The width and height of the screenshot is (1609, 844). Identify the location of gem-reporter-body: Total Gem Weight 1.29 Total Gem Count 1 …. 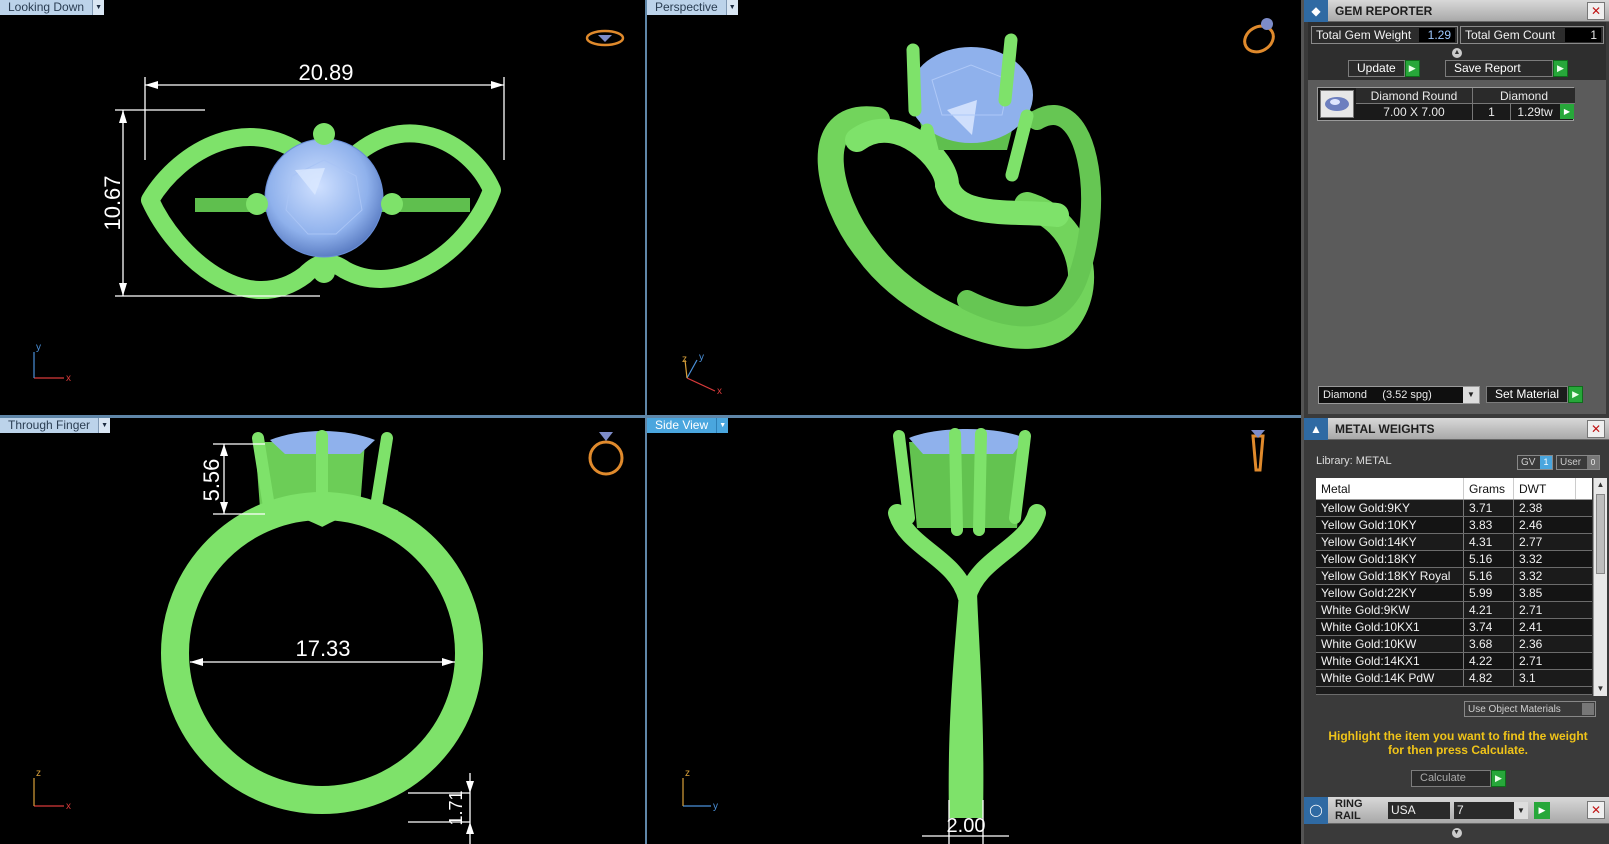
(1457, 218).